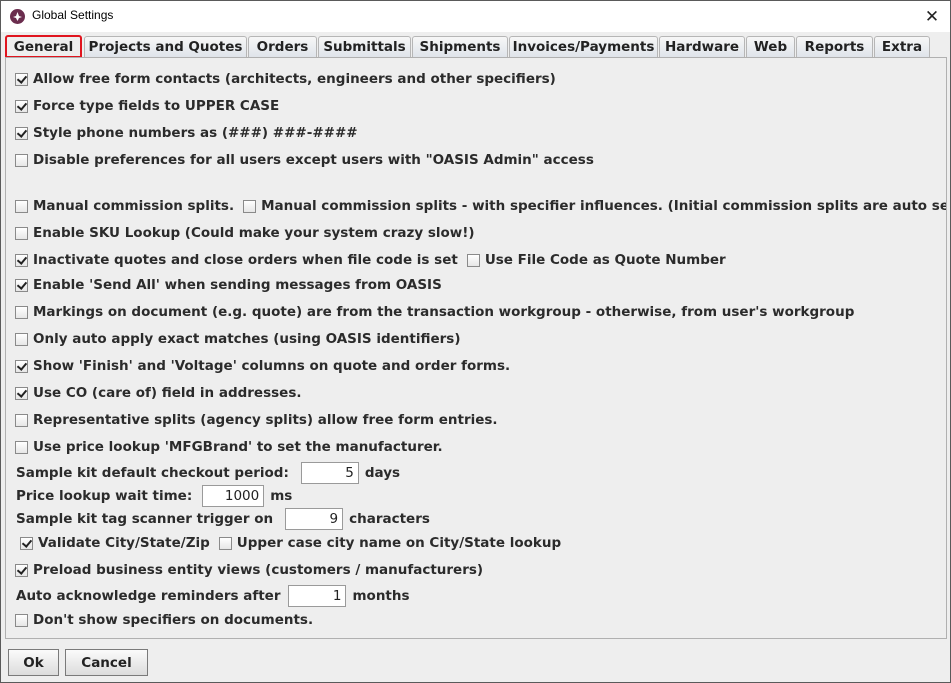  What do you see at coordinates (167, 393) in the screenshot?
I see `care-of-label: Use CO (care of) field in addresses.` at bounding box center [167, 393].